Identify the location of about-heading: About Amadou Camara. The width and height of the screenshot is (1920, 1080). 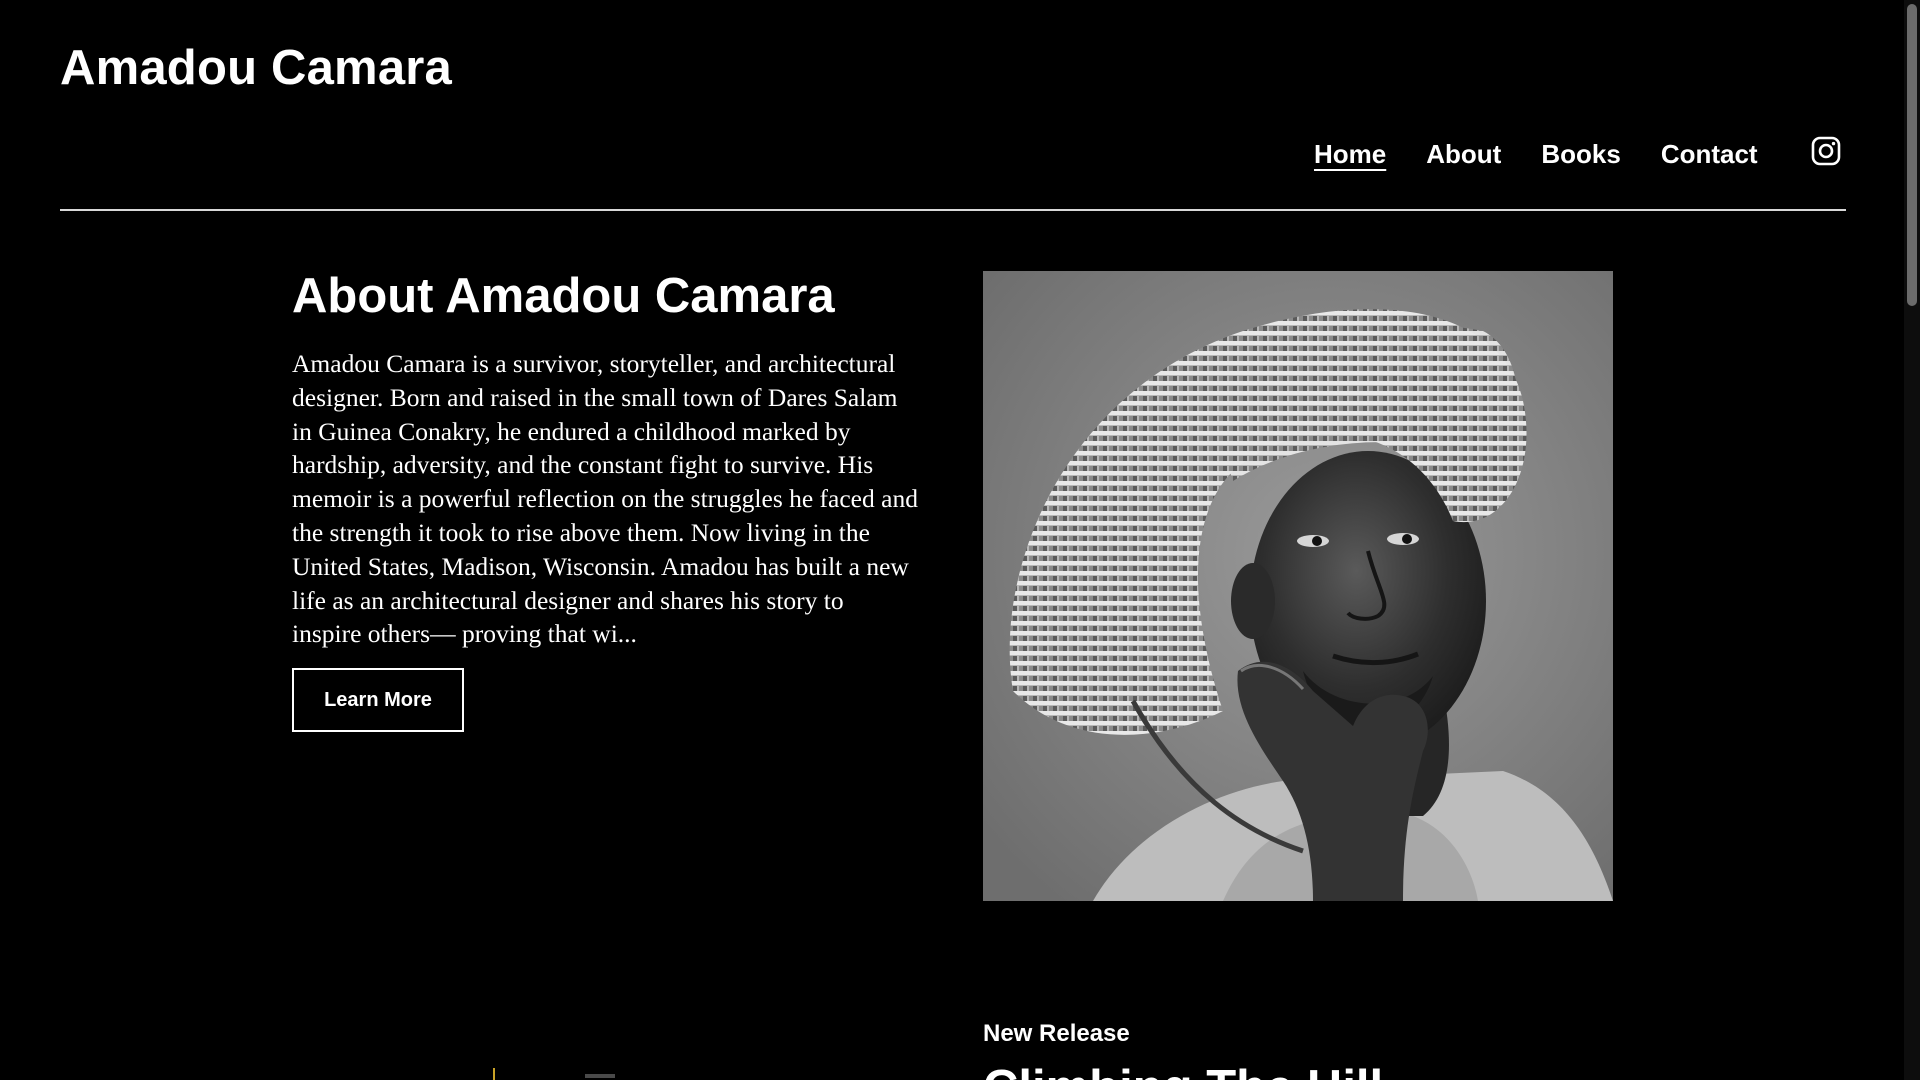
(563, 296).